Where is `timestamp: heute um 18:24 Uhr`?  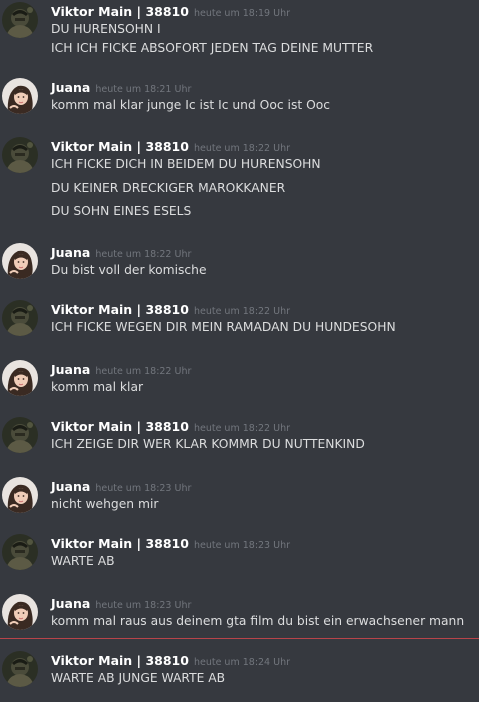
timestamp: heute um 18:24 Uhr is located at coordinates (242, 662).